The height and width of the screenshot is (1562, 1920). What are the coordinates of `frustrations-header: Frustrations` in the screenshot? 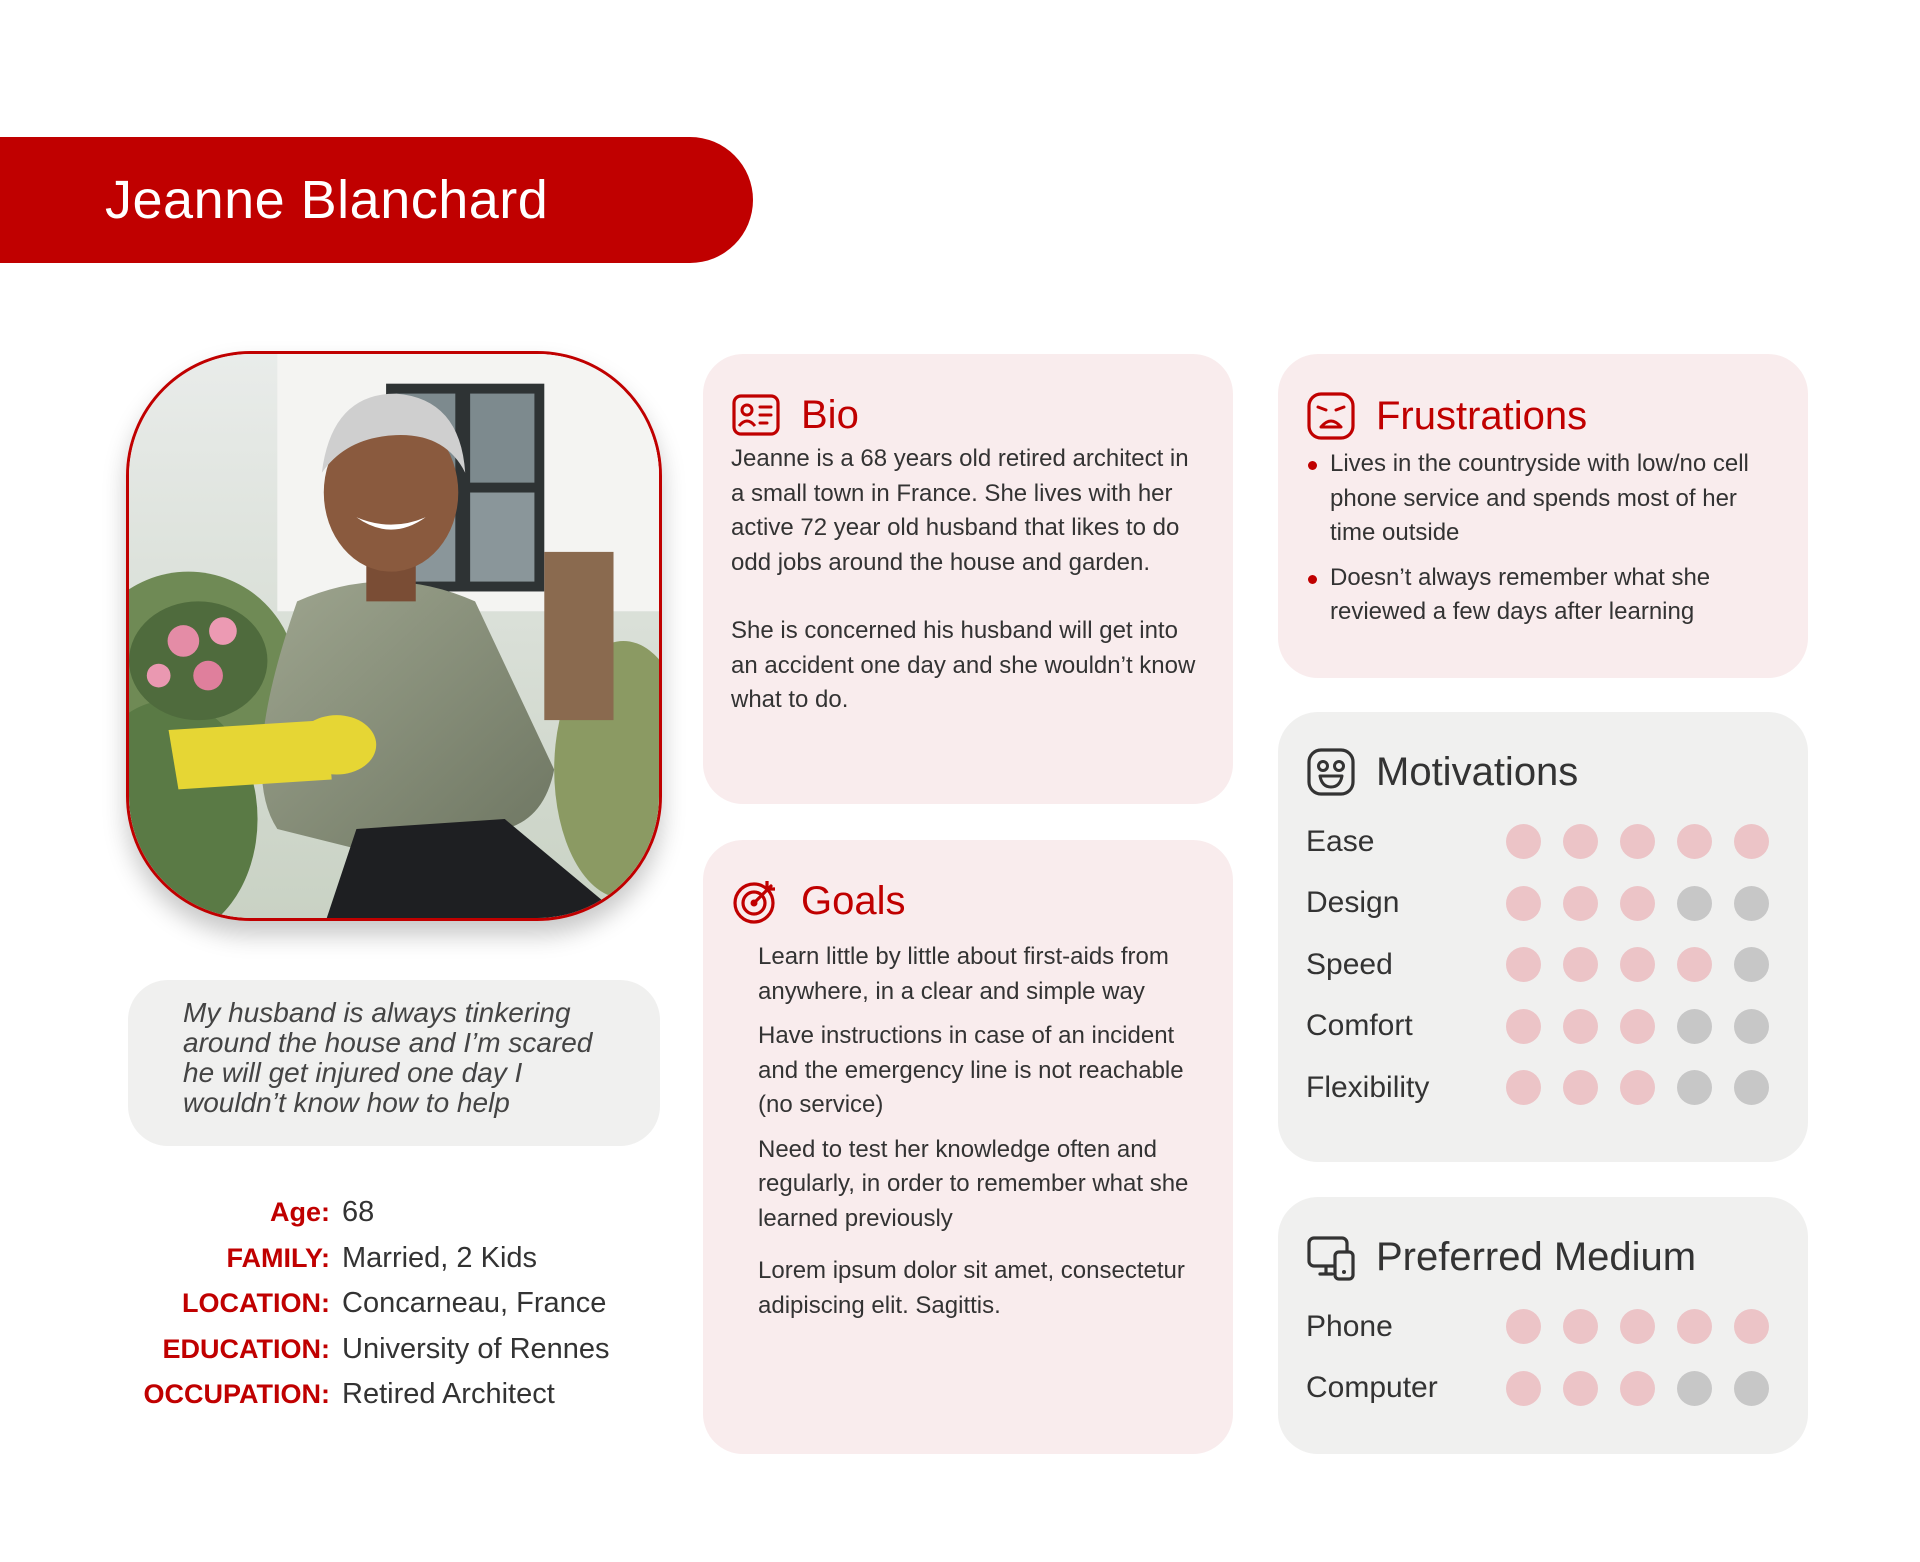 It's located at (1542, 416).